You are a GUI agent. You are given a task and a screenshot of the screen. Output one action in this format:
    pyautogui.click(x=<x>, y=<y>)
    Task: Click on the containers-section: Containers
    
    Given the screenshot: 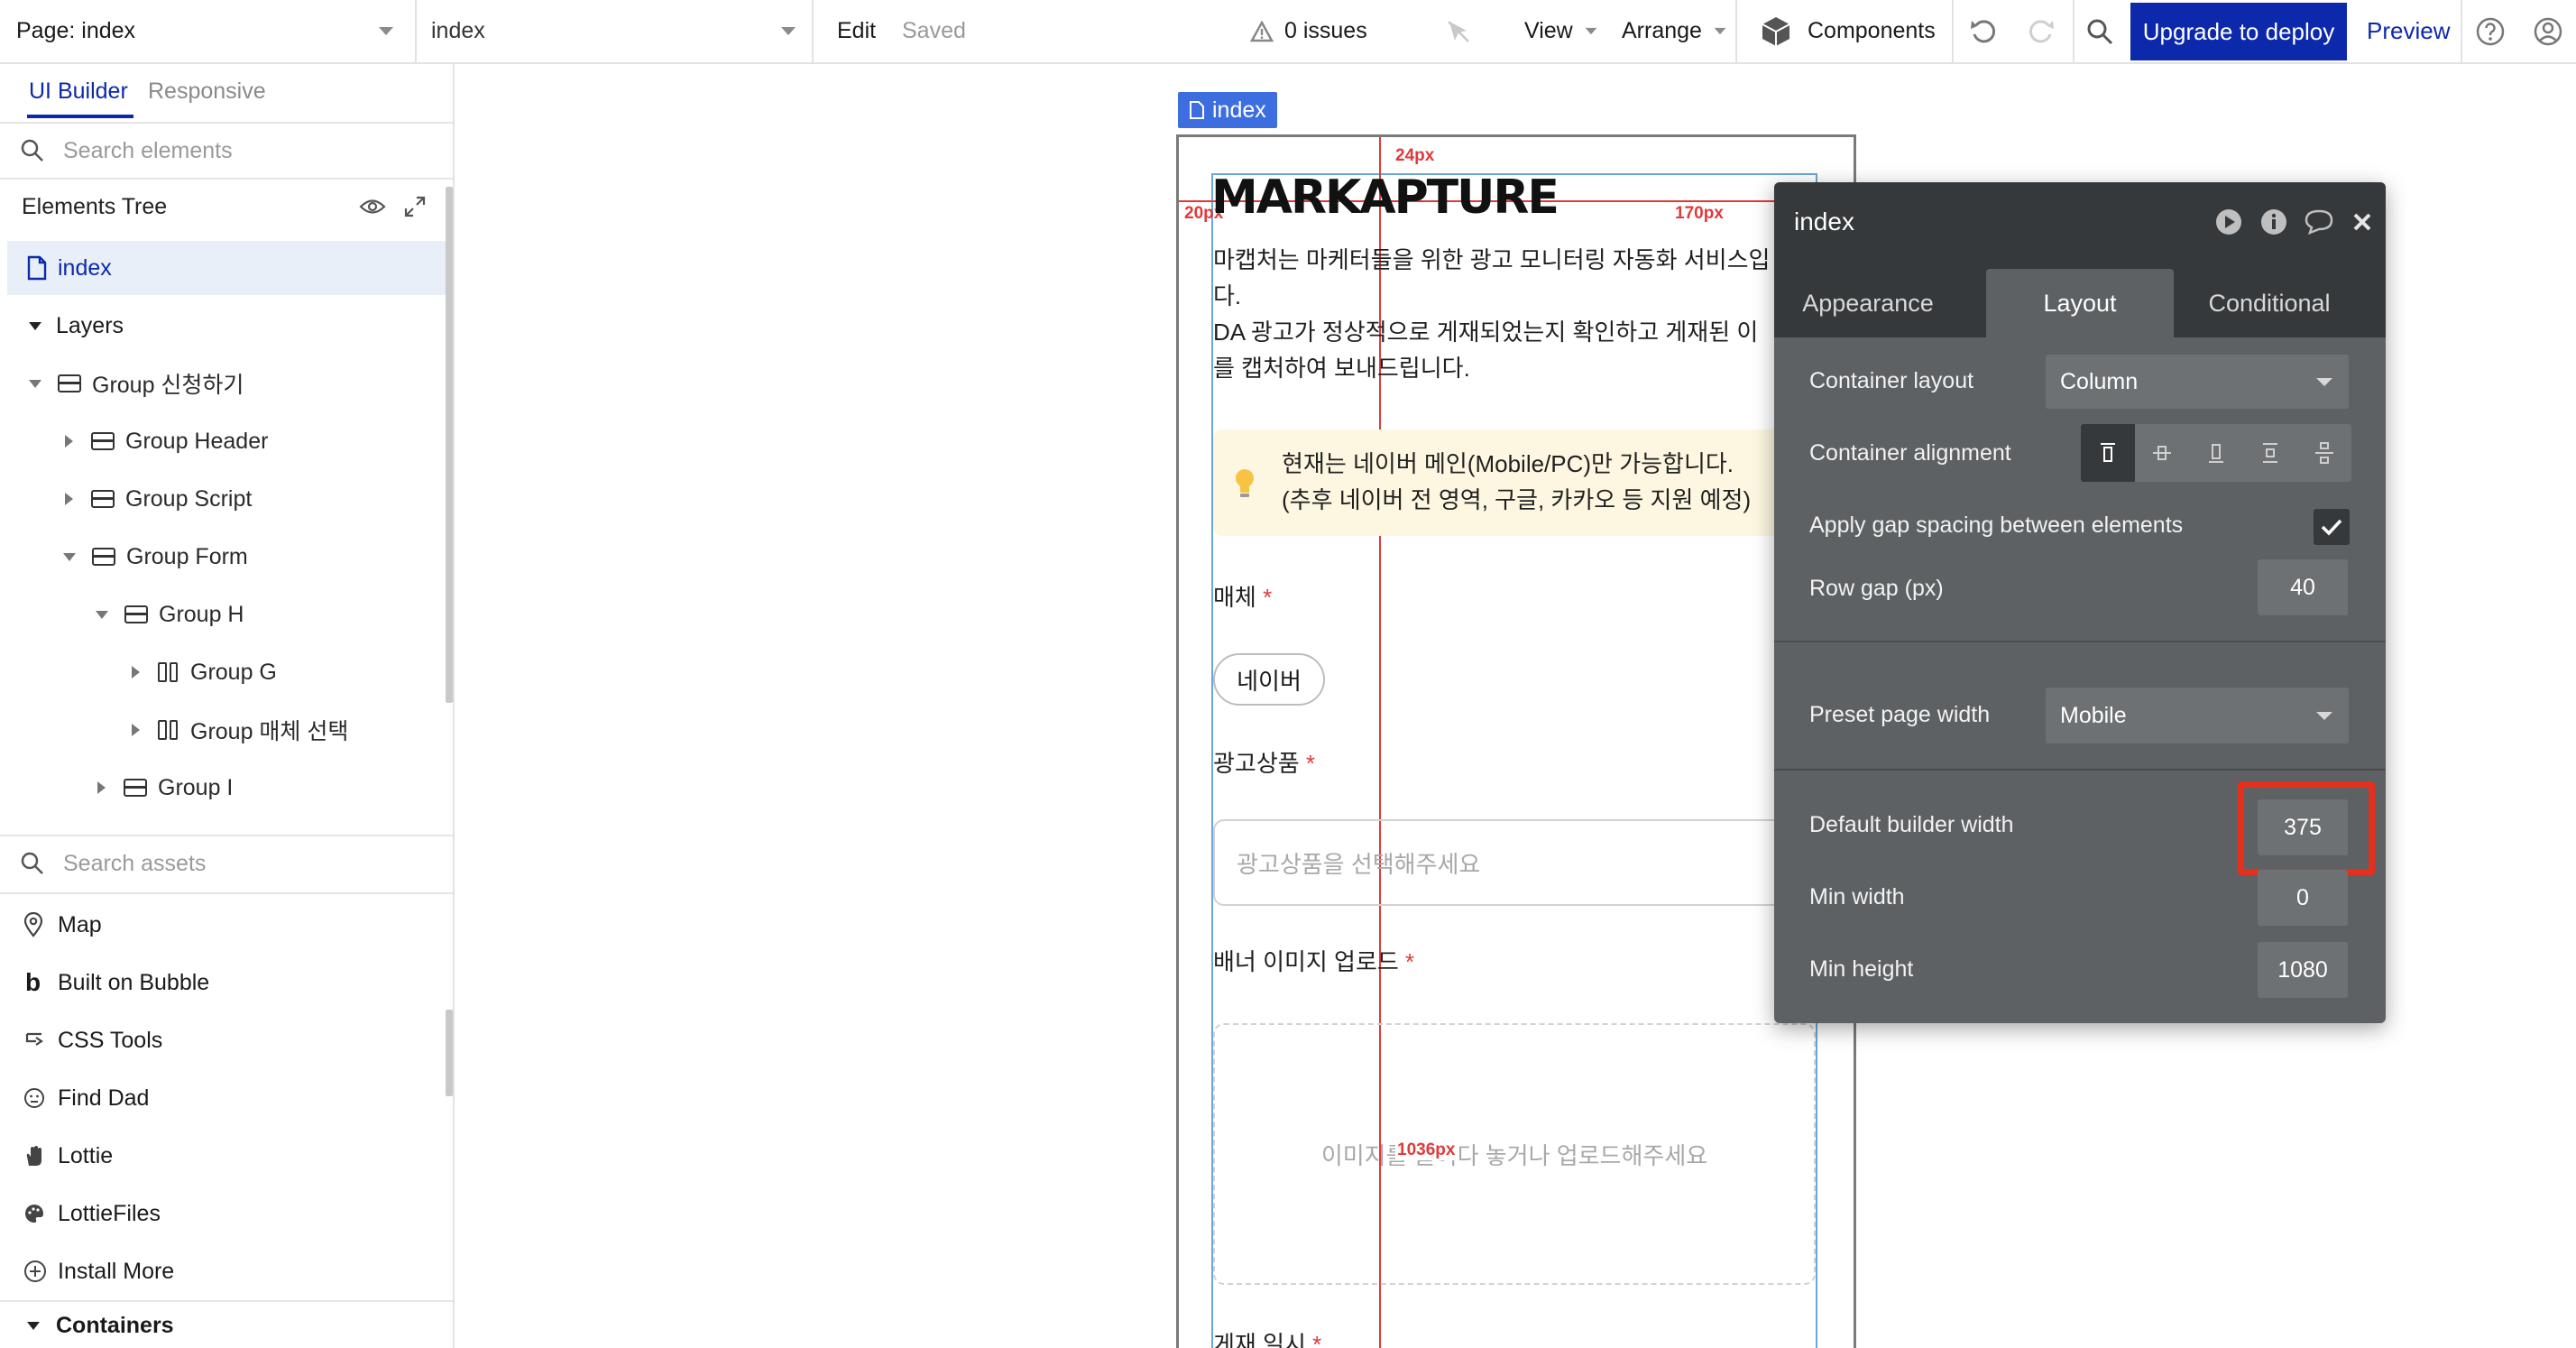 What is the action you would take?
    pyautogui.click(x=226, y=1325)
    